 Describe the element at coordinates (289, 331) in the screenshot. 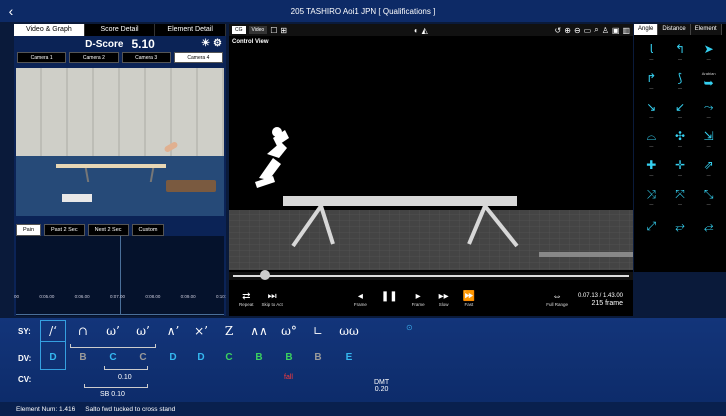

I see `symbol-cell: ω°` at that location.